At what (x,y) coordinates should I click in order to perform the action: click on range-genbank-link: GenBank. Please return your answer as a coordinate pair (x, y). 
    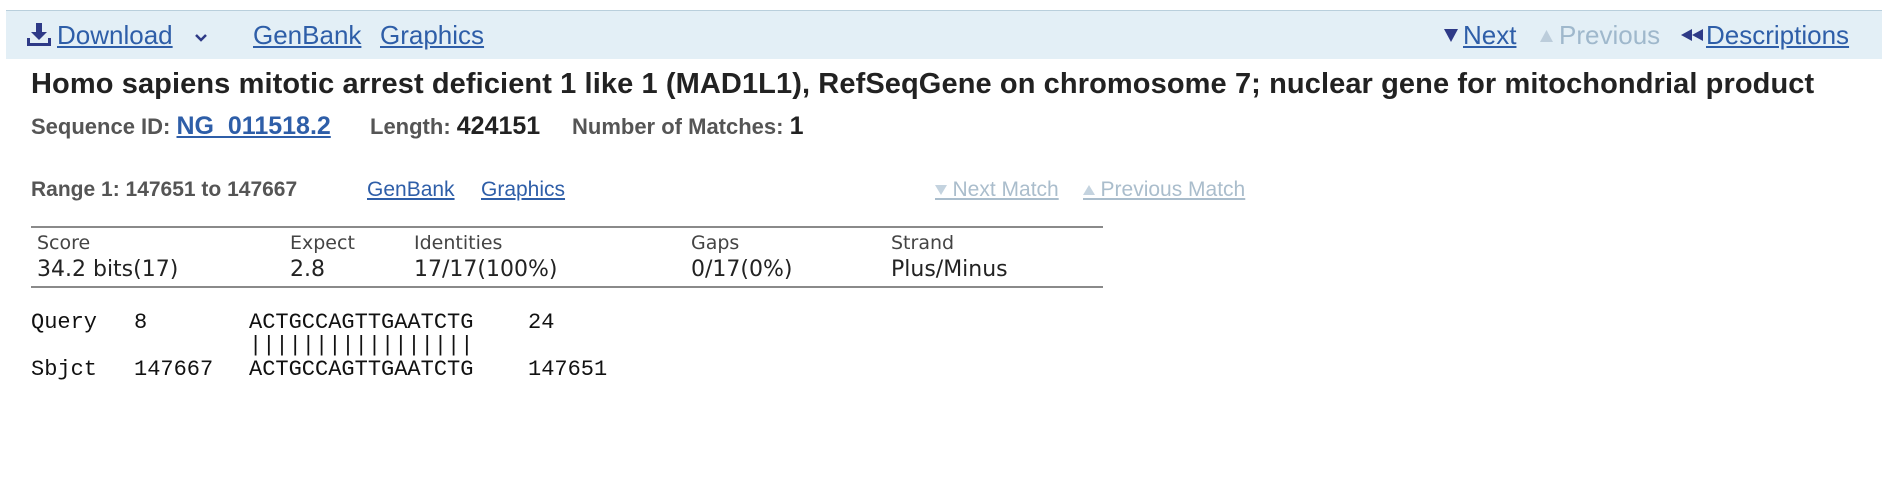
    Looking at the image, I should click on (411, 190).